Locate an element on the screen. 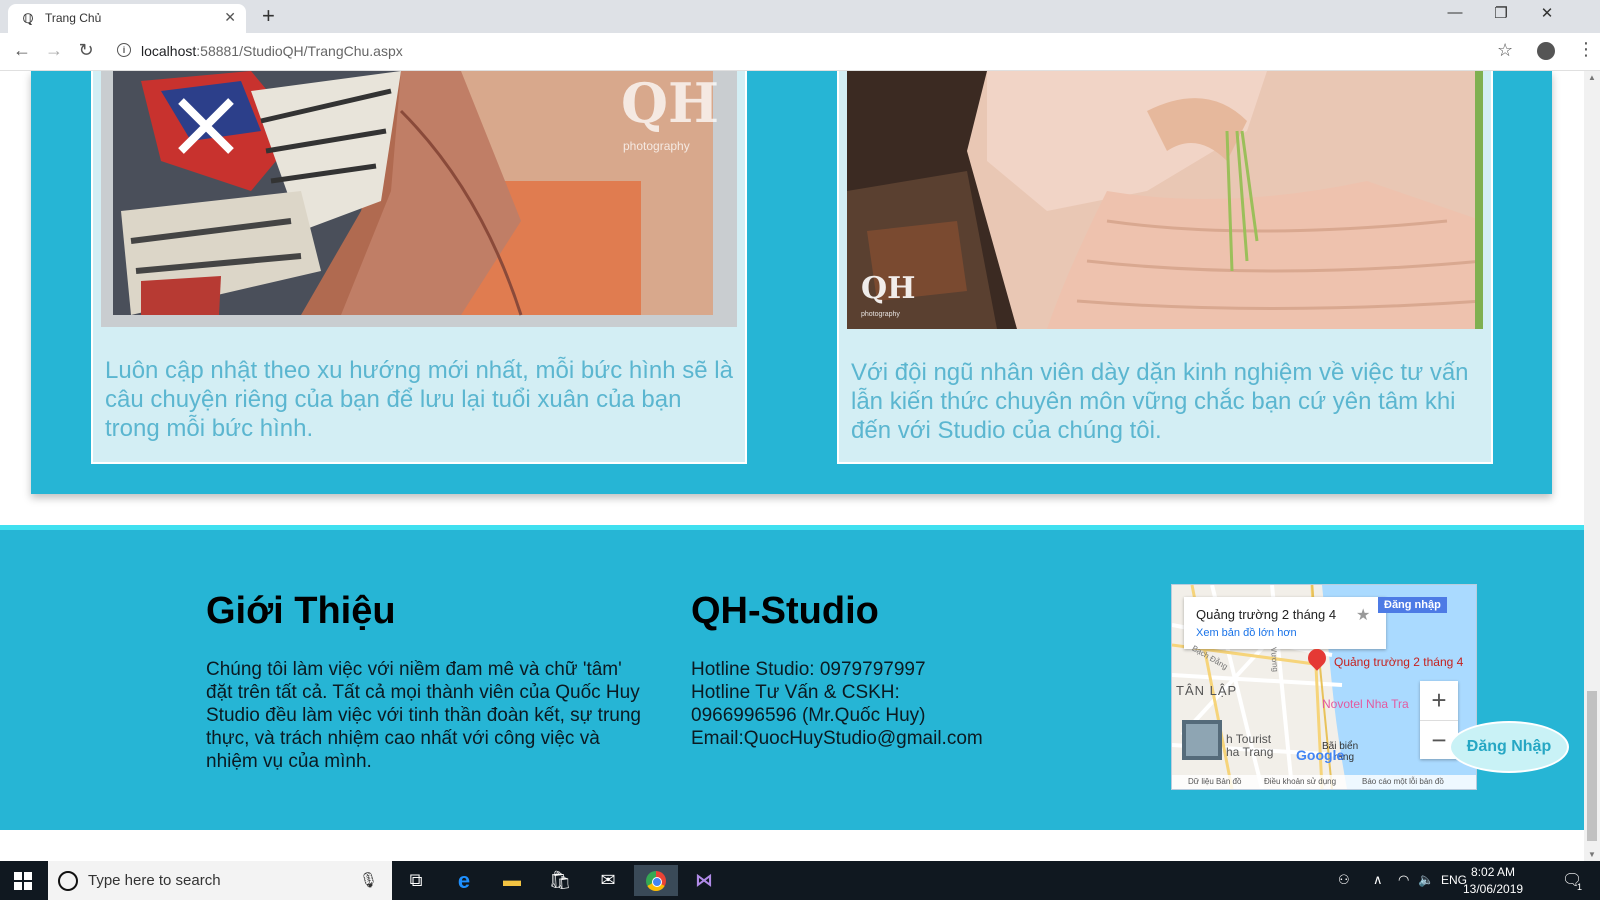 Image resolution: width=1600 pixels, height=900 pixels. map-report-link: Báo cáo một lỗi bản đồ is located at coordinates (1403, 782).